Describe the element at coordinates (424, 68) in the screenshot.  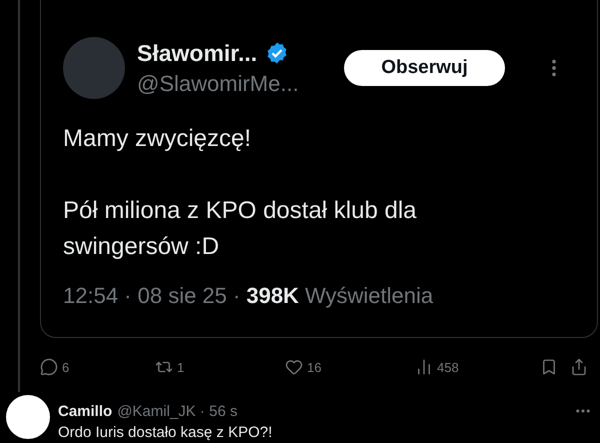
I see `follow-button: Obserwuj` at that location.